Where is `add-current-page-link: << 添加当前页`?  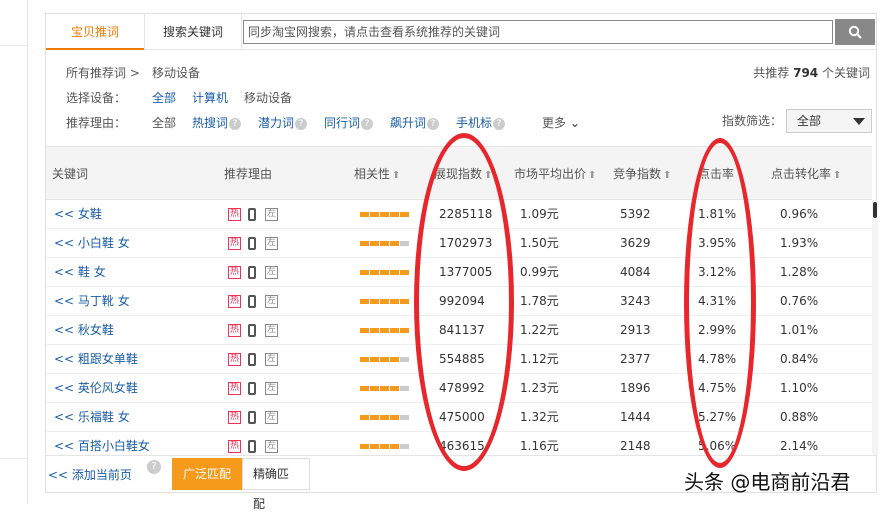 add-current-page-link: << 添加当前页 is located at coordinates (90, 474).